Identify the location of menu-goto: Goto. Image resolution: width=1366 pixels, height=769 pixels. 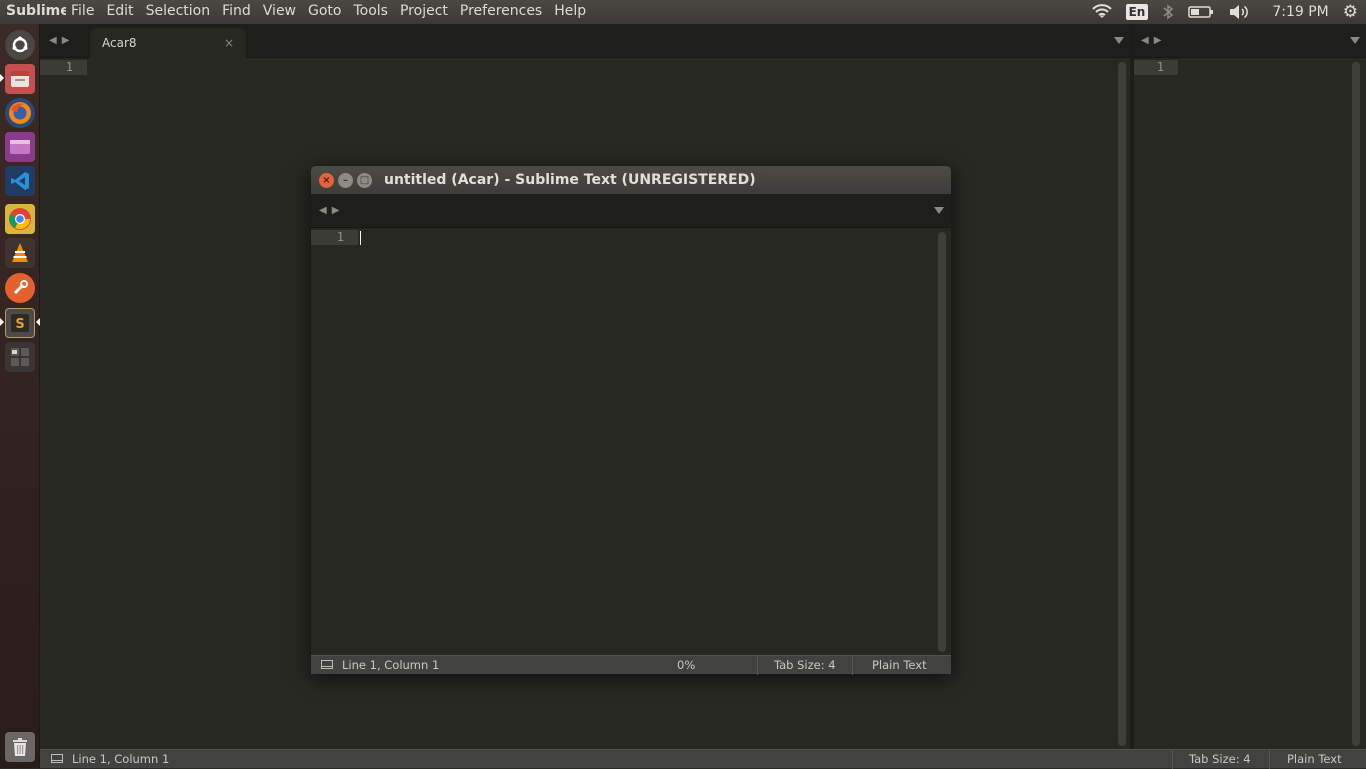
(324, 11).